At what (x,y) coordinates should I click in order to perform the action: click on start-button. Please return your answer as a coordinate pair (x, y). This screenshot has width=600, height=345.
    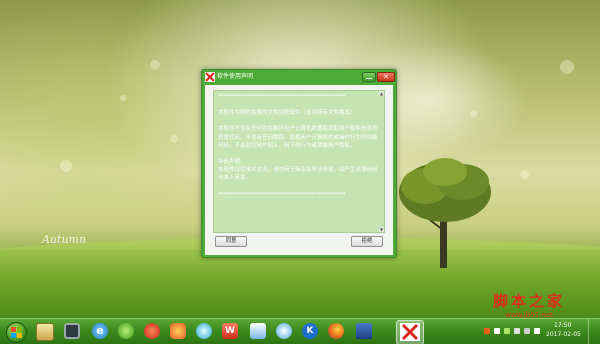
    Looking at the image, I should click on (16, 332).